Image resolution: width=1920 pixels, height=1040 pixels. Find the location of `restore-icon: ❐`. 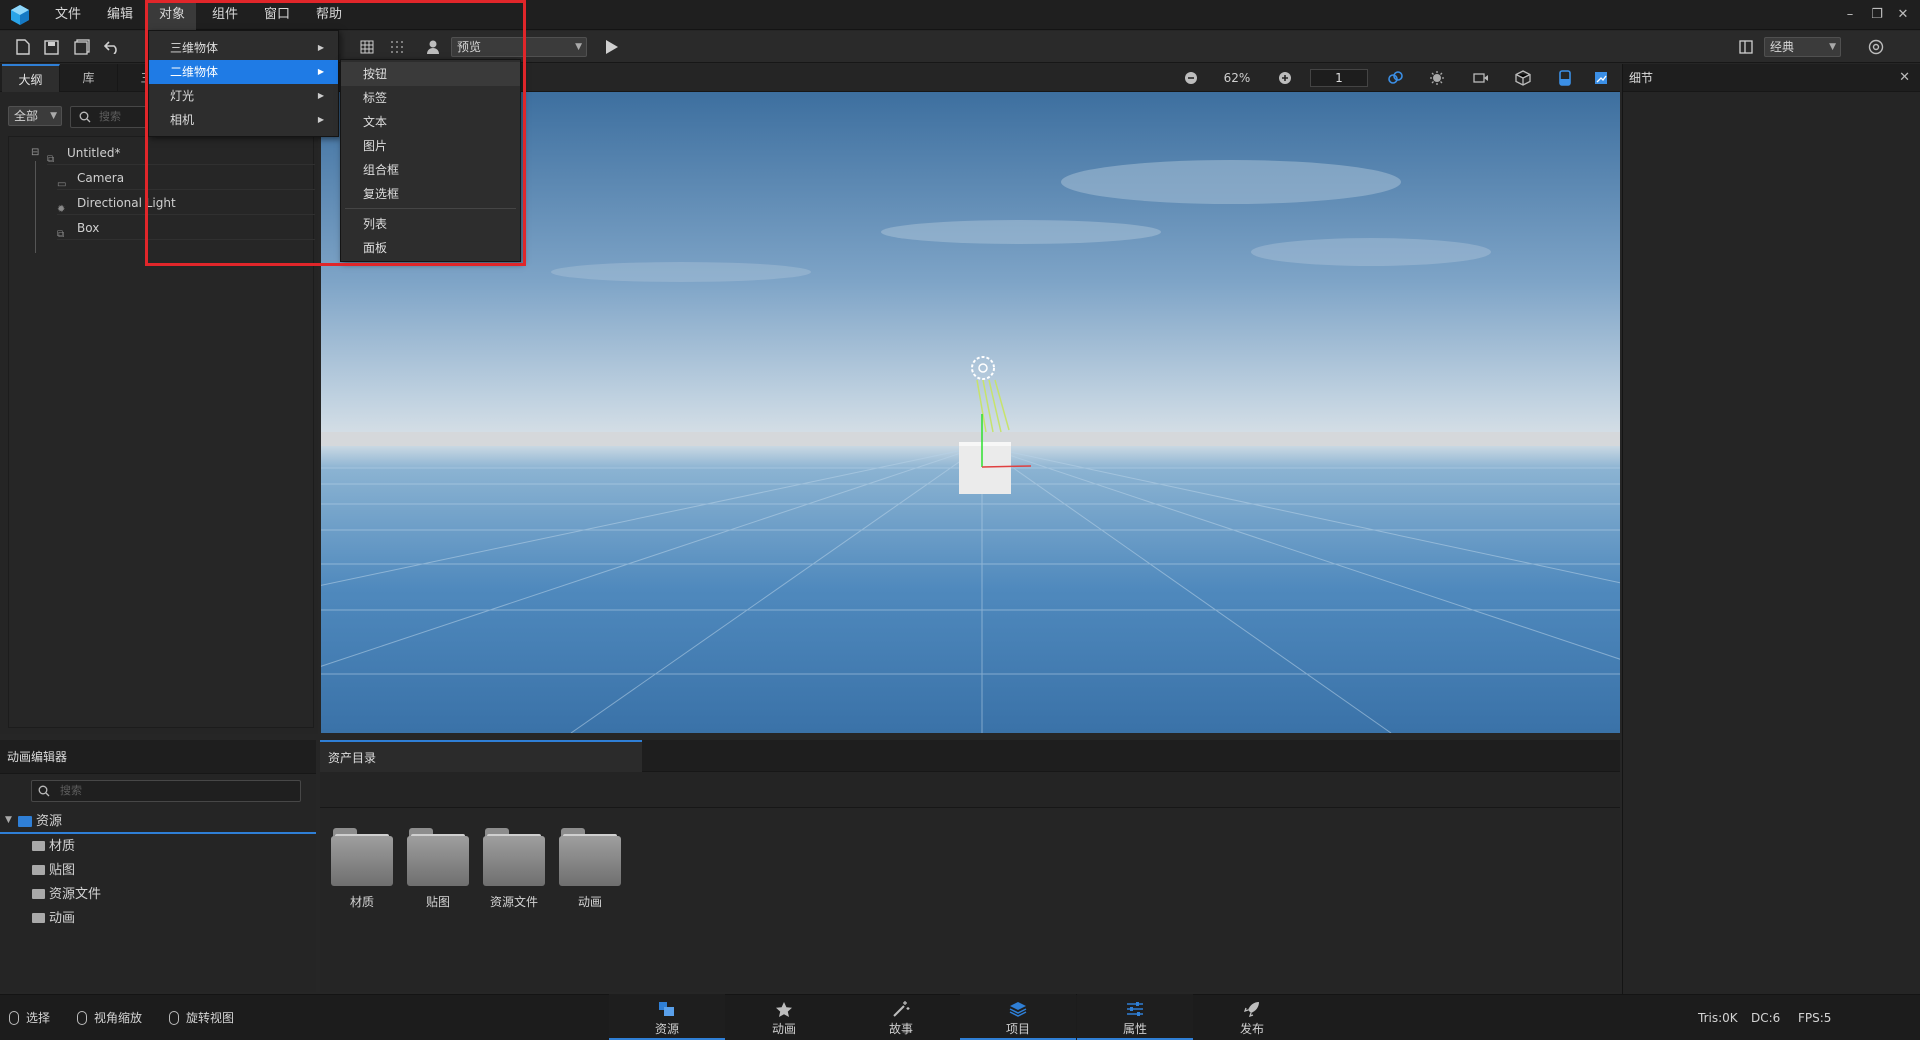

restore-icon: ❐ is located at coordinates (1877, 15).